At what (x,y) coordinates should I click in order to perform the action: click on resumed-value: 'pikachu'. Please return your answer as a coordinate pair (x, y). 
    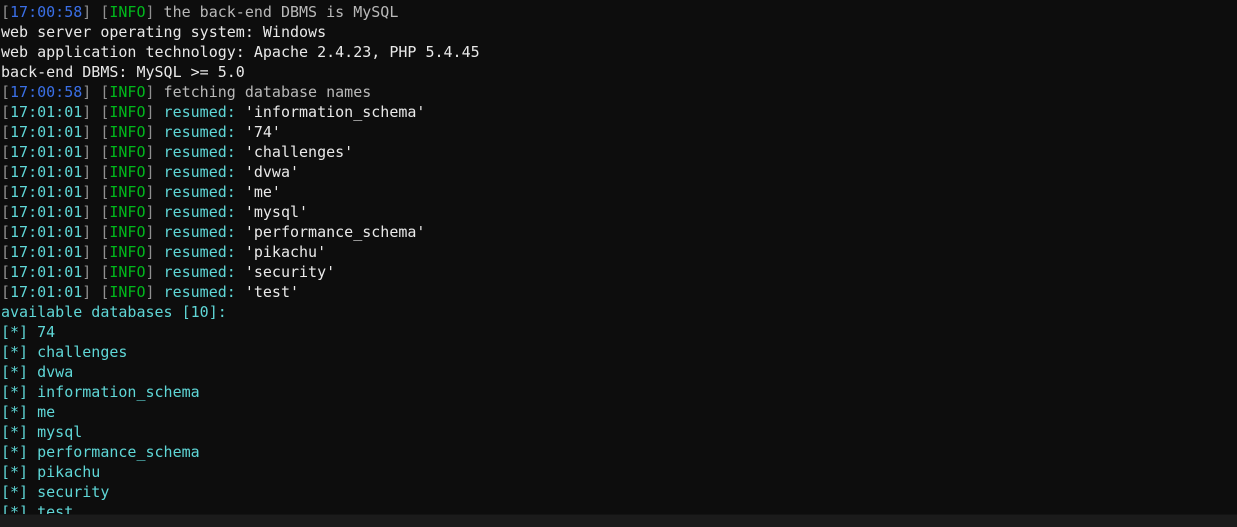
    Looking at the image, I should click on (285, 252).